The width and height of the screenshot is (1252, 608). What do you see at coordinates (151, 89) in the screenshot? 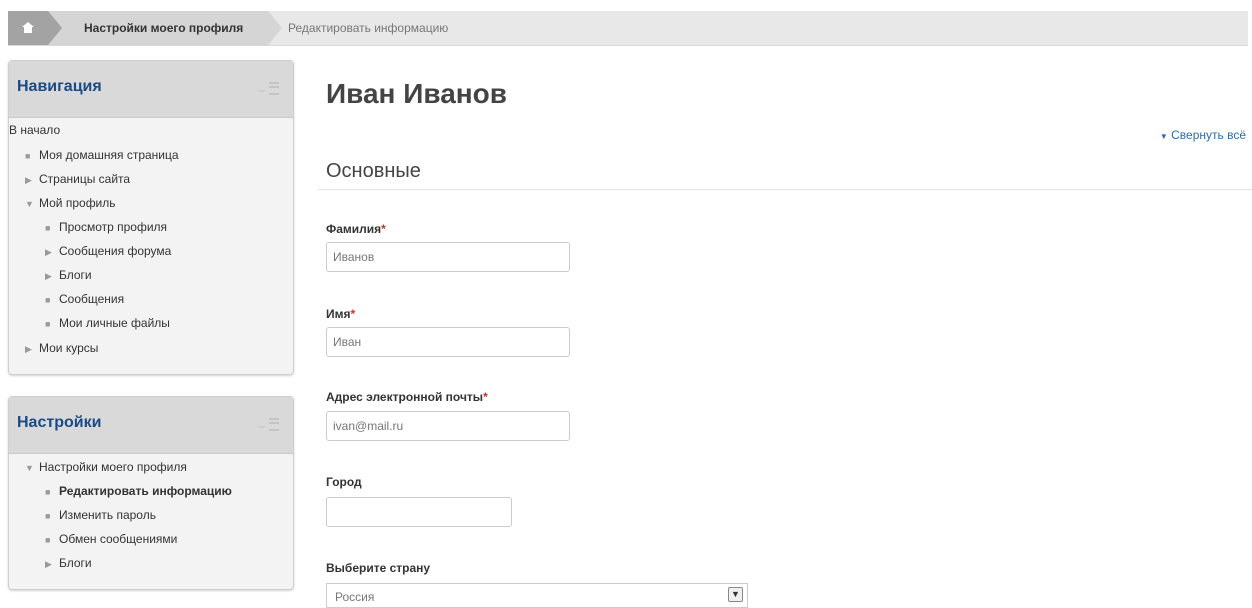
I see `navigation-block-header: Навигация –` at bounding box center [151, 89].